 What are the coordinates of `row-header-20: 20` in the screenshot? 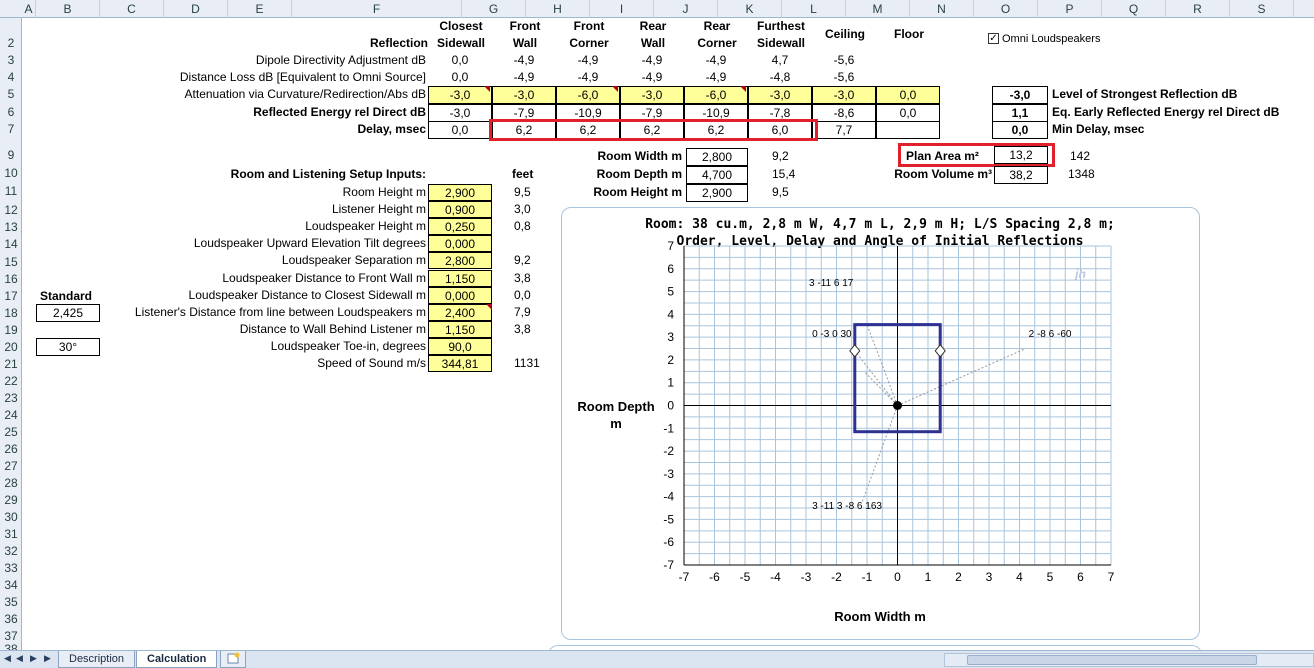 It's located at (11, 347).